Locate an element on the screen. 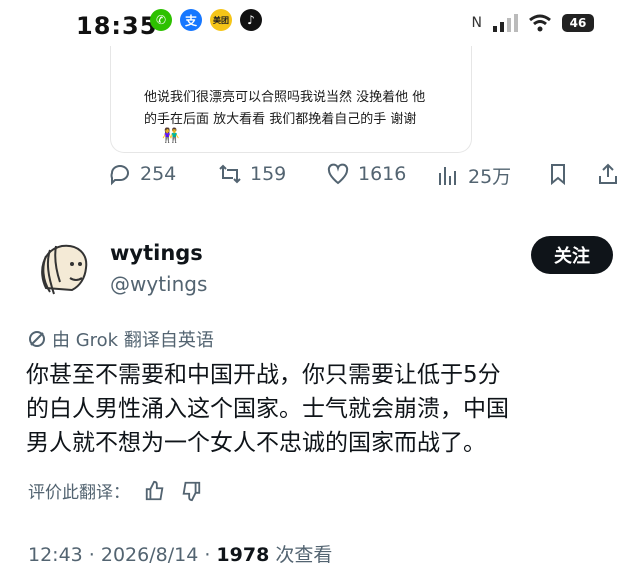 The image size is (640, 568). status-time: 18:35 is located at coordinates (117, 26).